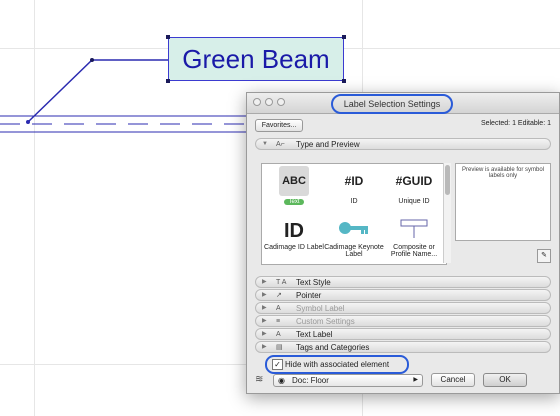 Image resolution: width=560 pixels, height=416 pixels. Describe the element at coordinates (280, 144) in the screenshot. I see `label-type-icon: A⌐` at that location.